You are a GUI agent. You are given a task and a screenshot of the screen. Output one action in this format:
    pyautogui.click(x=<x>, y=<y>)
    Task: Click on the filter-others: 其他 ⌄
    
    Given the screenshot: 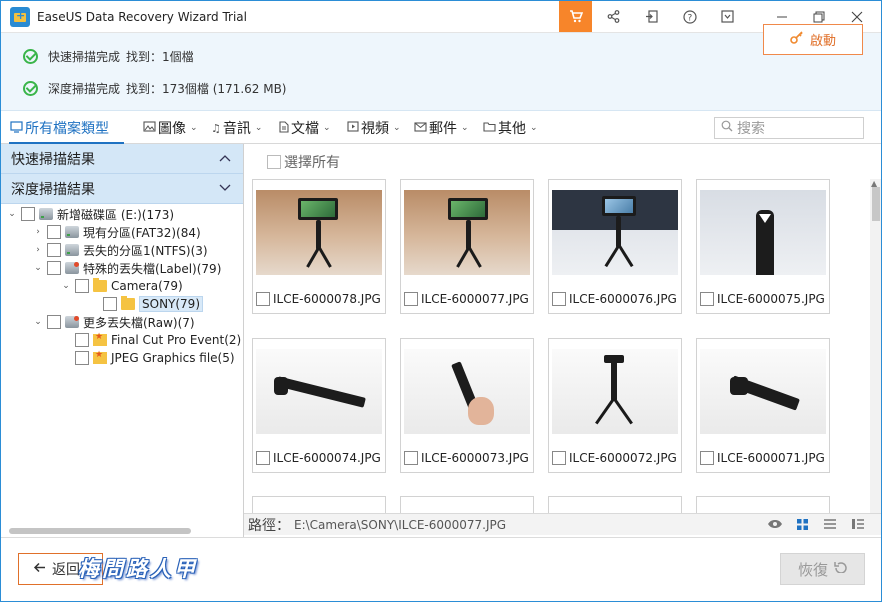 What is the action you would take?
    pyautogui.click(x=510, y=128)
    